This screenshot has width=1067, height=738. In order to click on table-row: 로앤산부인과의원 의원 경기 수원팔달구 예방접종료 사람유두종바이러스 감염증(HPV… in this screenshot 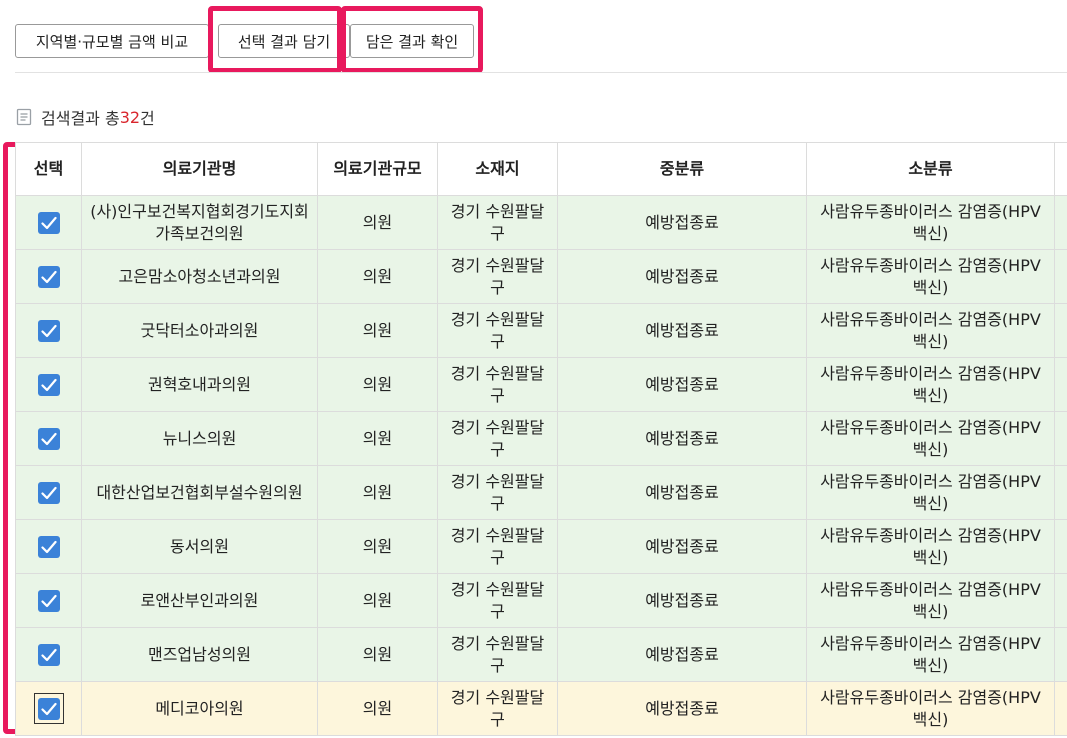, I will do `click(541, 600)`.